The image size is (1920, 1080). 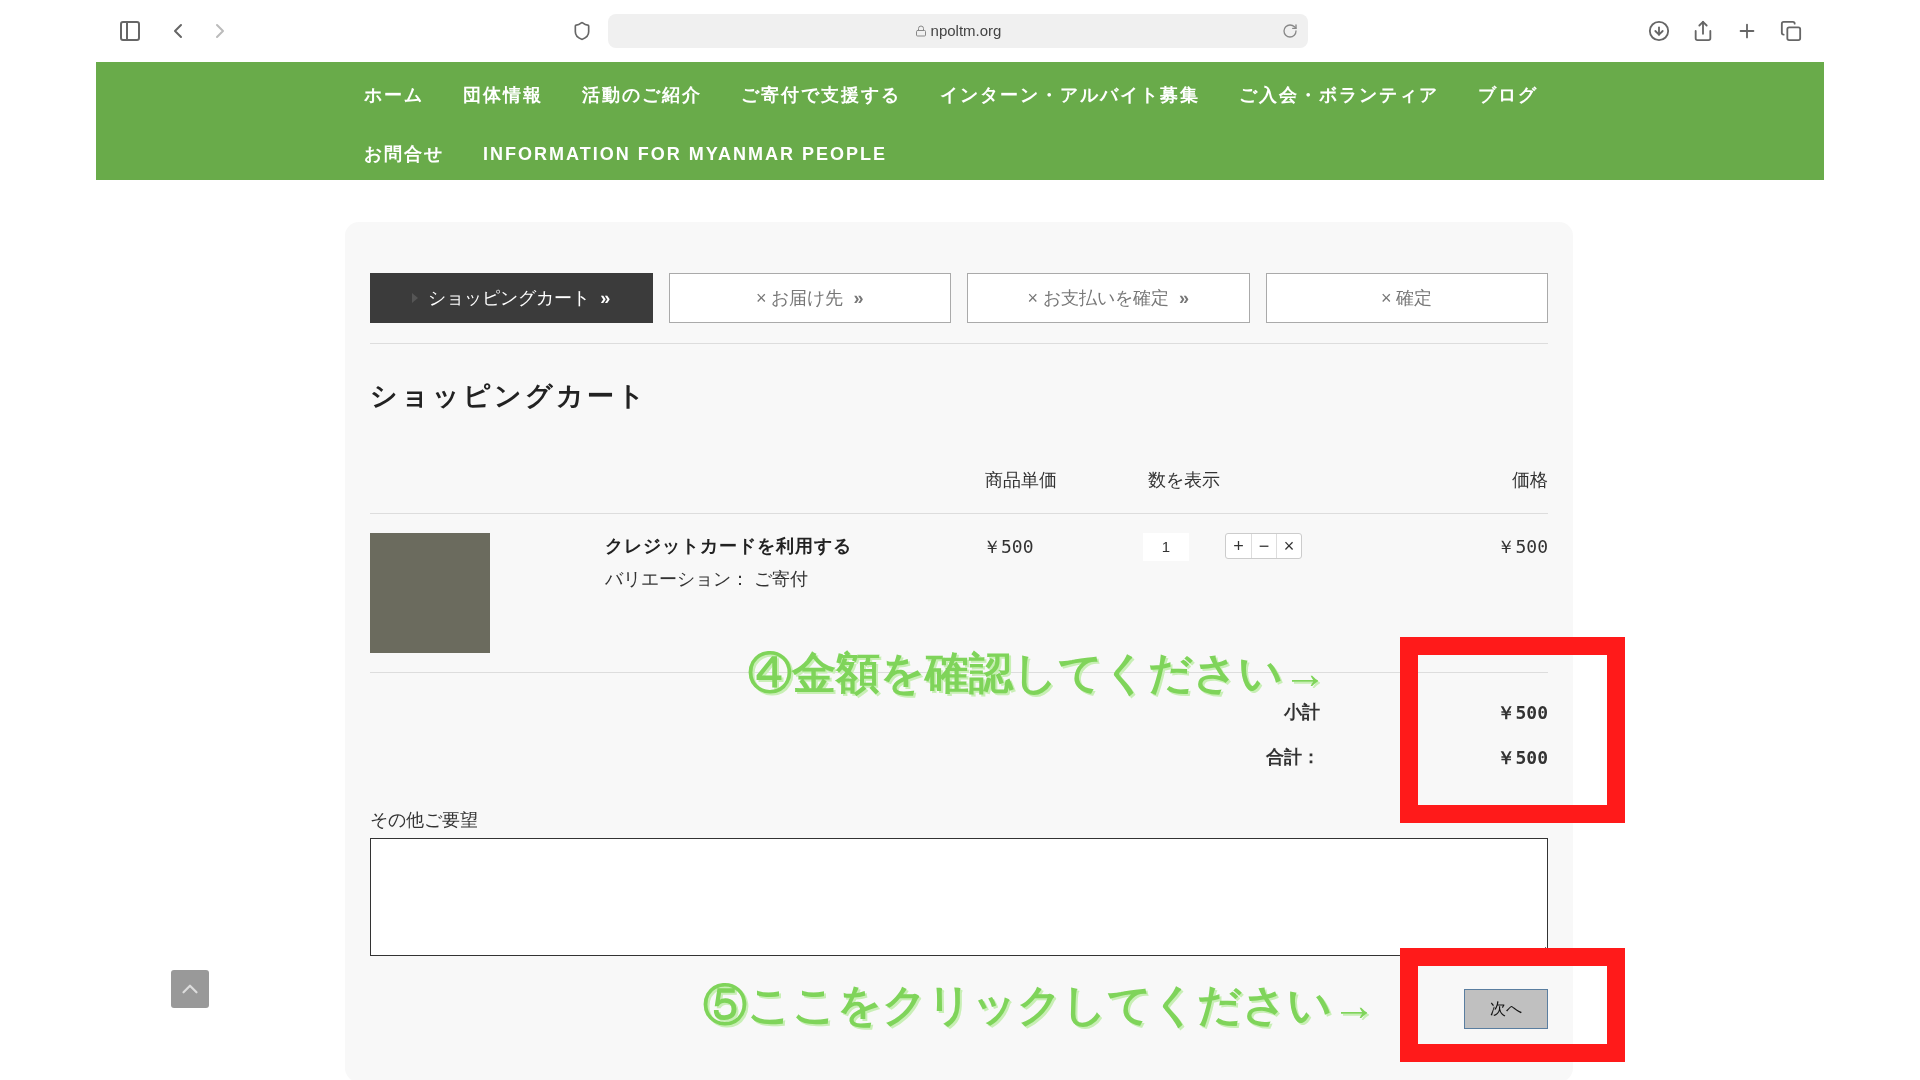 I want to click on url-text: npoltm.org, so click(x=966, y=30).